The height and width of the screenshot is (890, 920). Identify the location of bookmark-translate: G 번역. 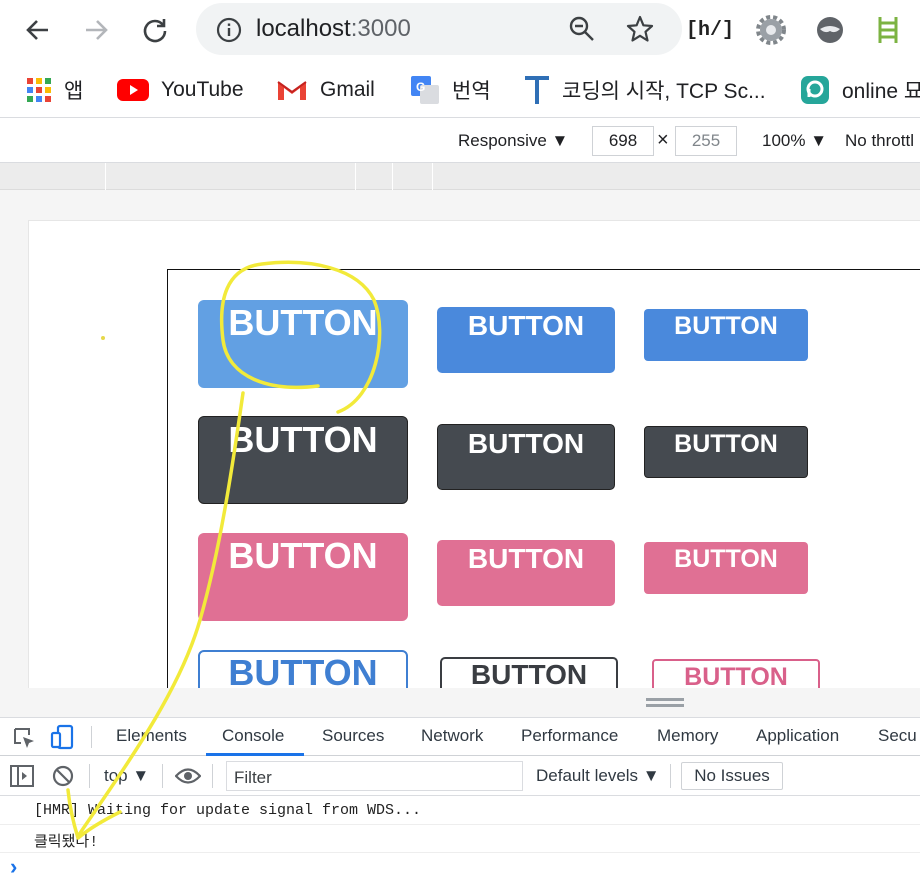
(450, 90).